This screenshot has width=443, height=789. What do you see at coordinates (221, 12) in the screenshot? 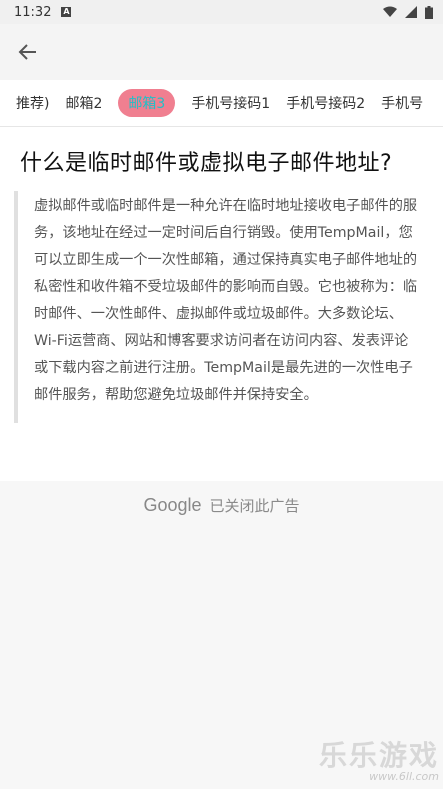
I see `status-bar: 11:32 A` at bounding box center [221, 12].